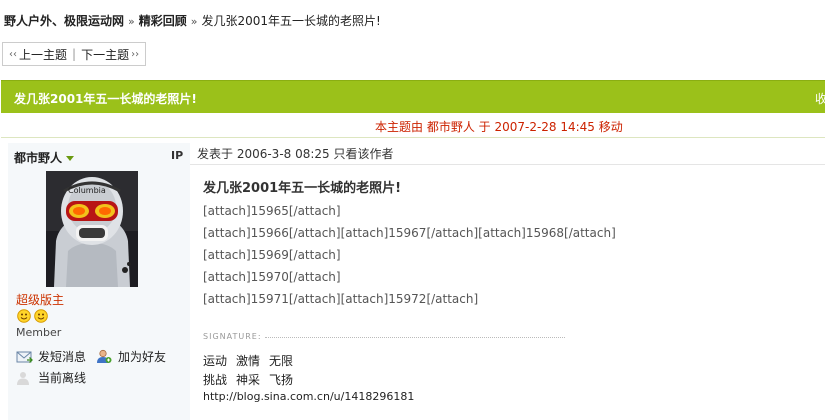 The image size is (825, 420). Describe the element at coordinates (23, 378) in the screenshot. I see `offline-user-icon` at that location.